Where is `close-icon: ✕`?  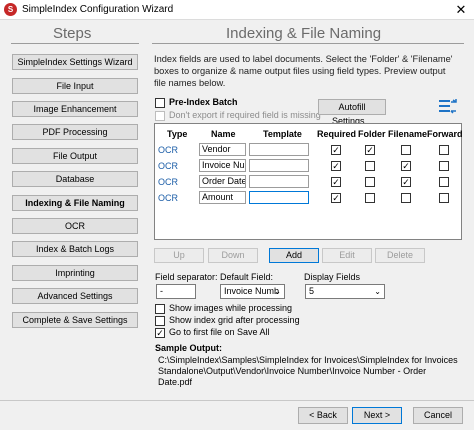
close-icon: ✕ is located at coordinates (461, 9).